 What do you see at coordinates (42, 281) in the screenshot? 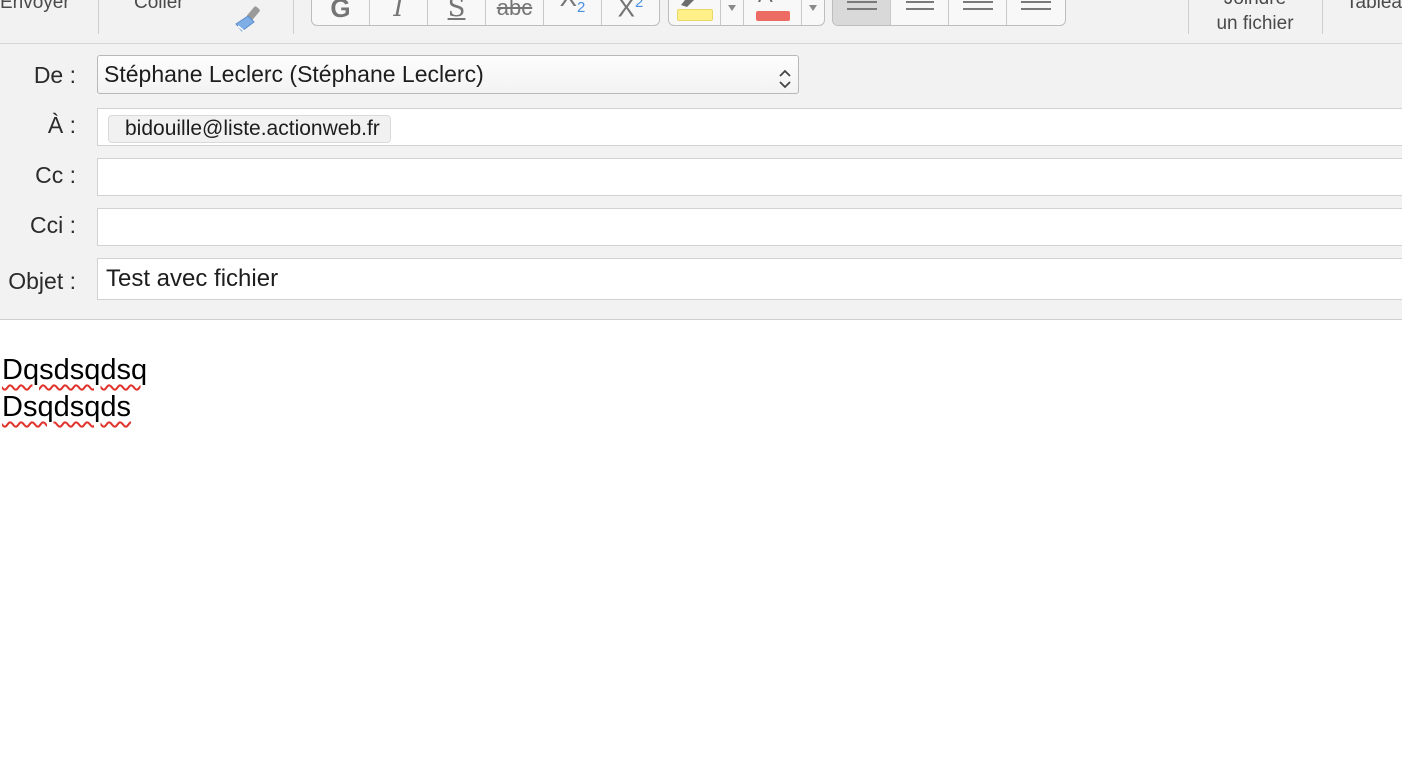
I see `subject-label: Objet :` at bounding box center [42, 281].